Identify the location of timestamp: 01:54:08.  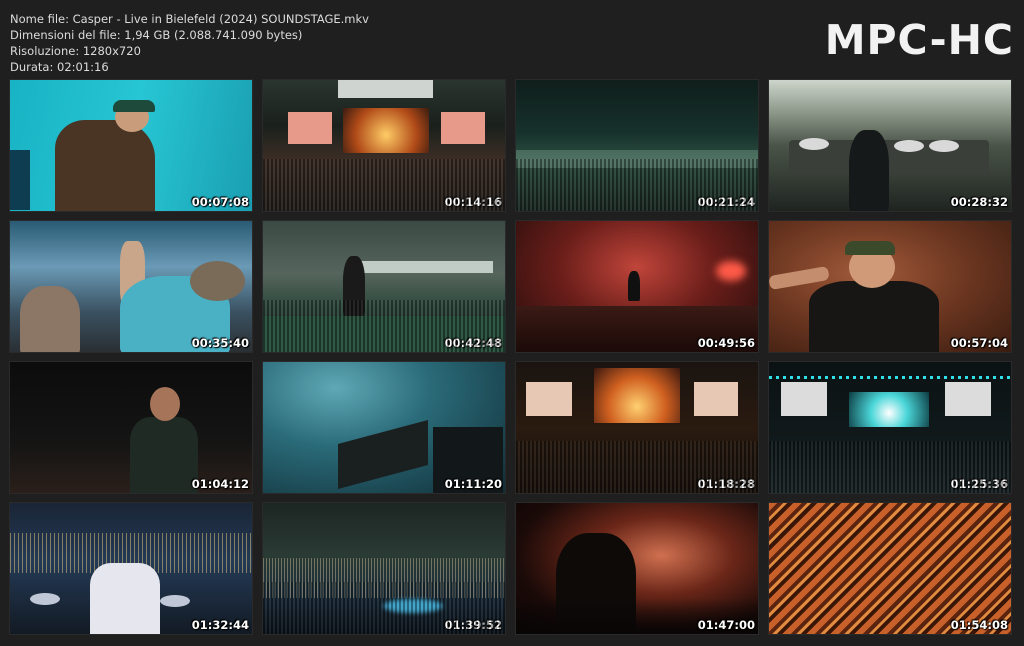
(979, 625).